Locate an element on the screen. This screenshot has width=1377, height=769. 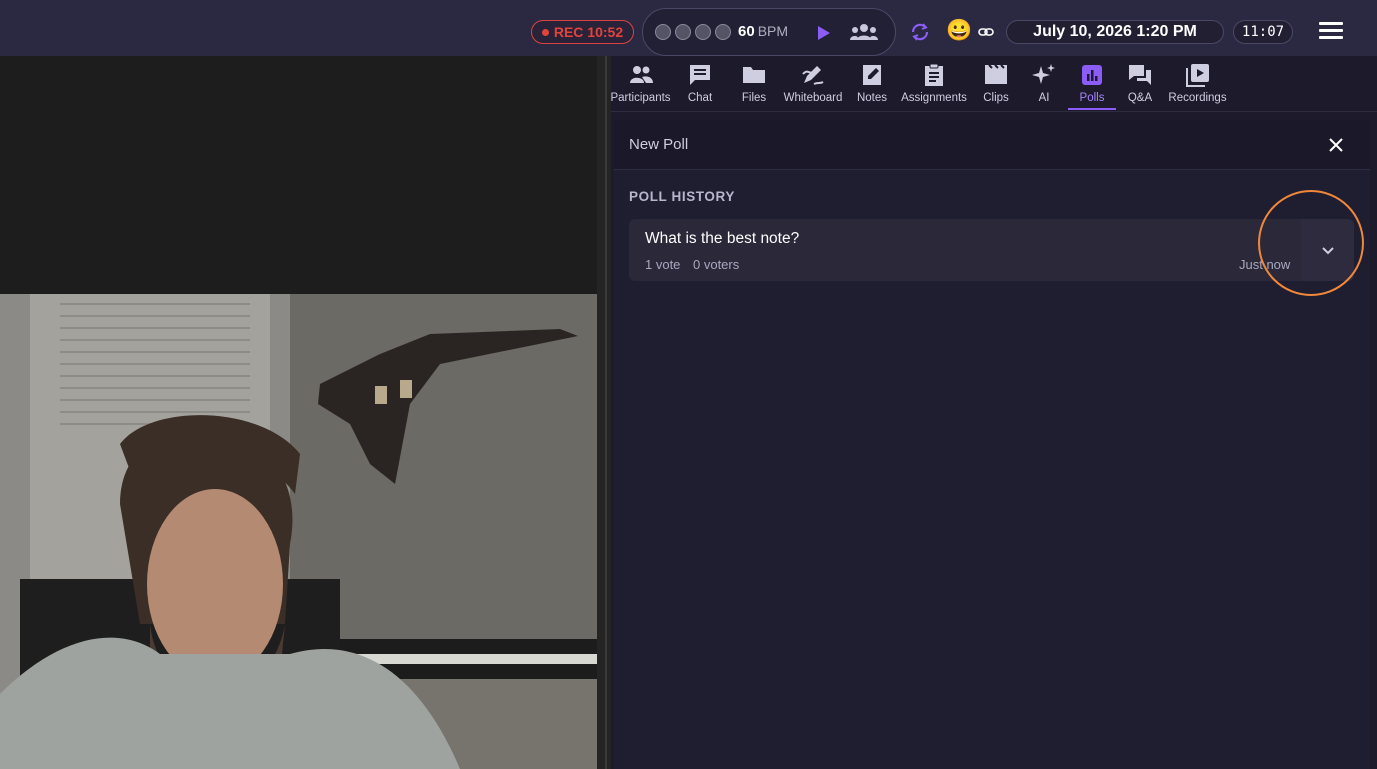
session-datetime: July 10, 2026 1:20 PM is located at coordinates (1115, 32).